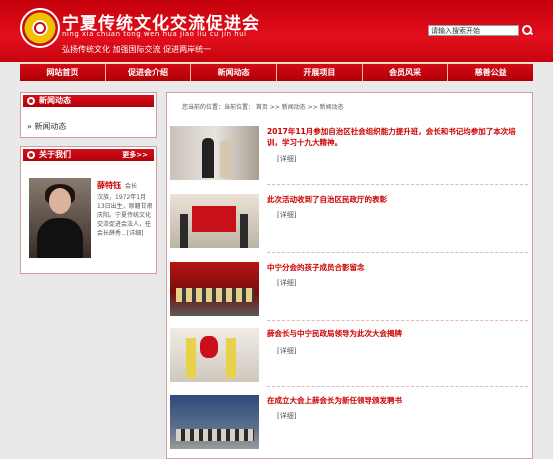 This screenshot has width=553, height=459. I want to click on president-photo, so click(60, 218).